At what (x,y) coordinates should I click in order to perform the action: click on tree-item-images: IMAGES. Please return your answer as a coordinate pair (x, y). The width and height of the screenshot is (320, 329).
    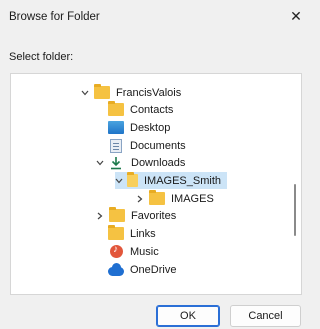
    Looking at the image, I should click on (174, 198).